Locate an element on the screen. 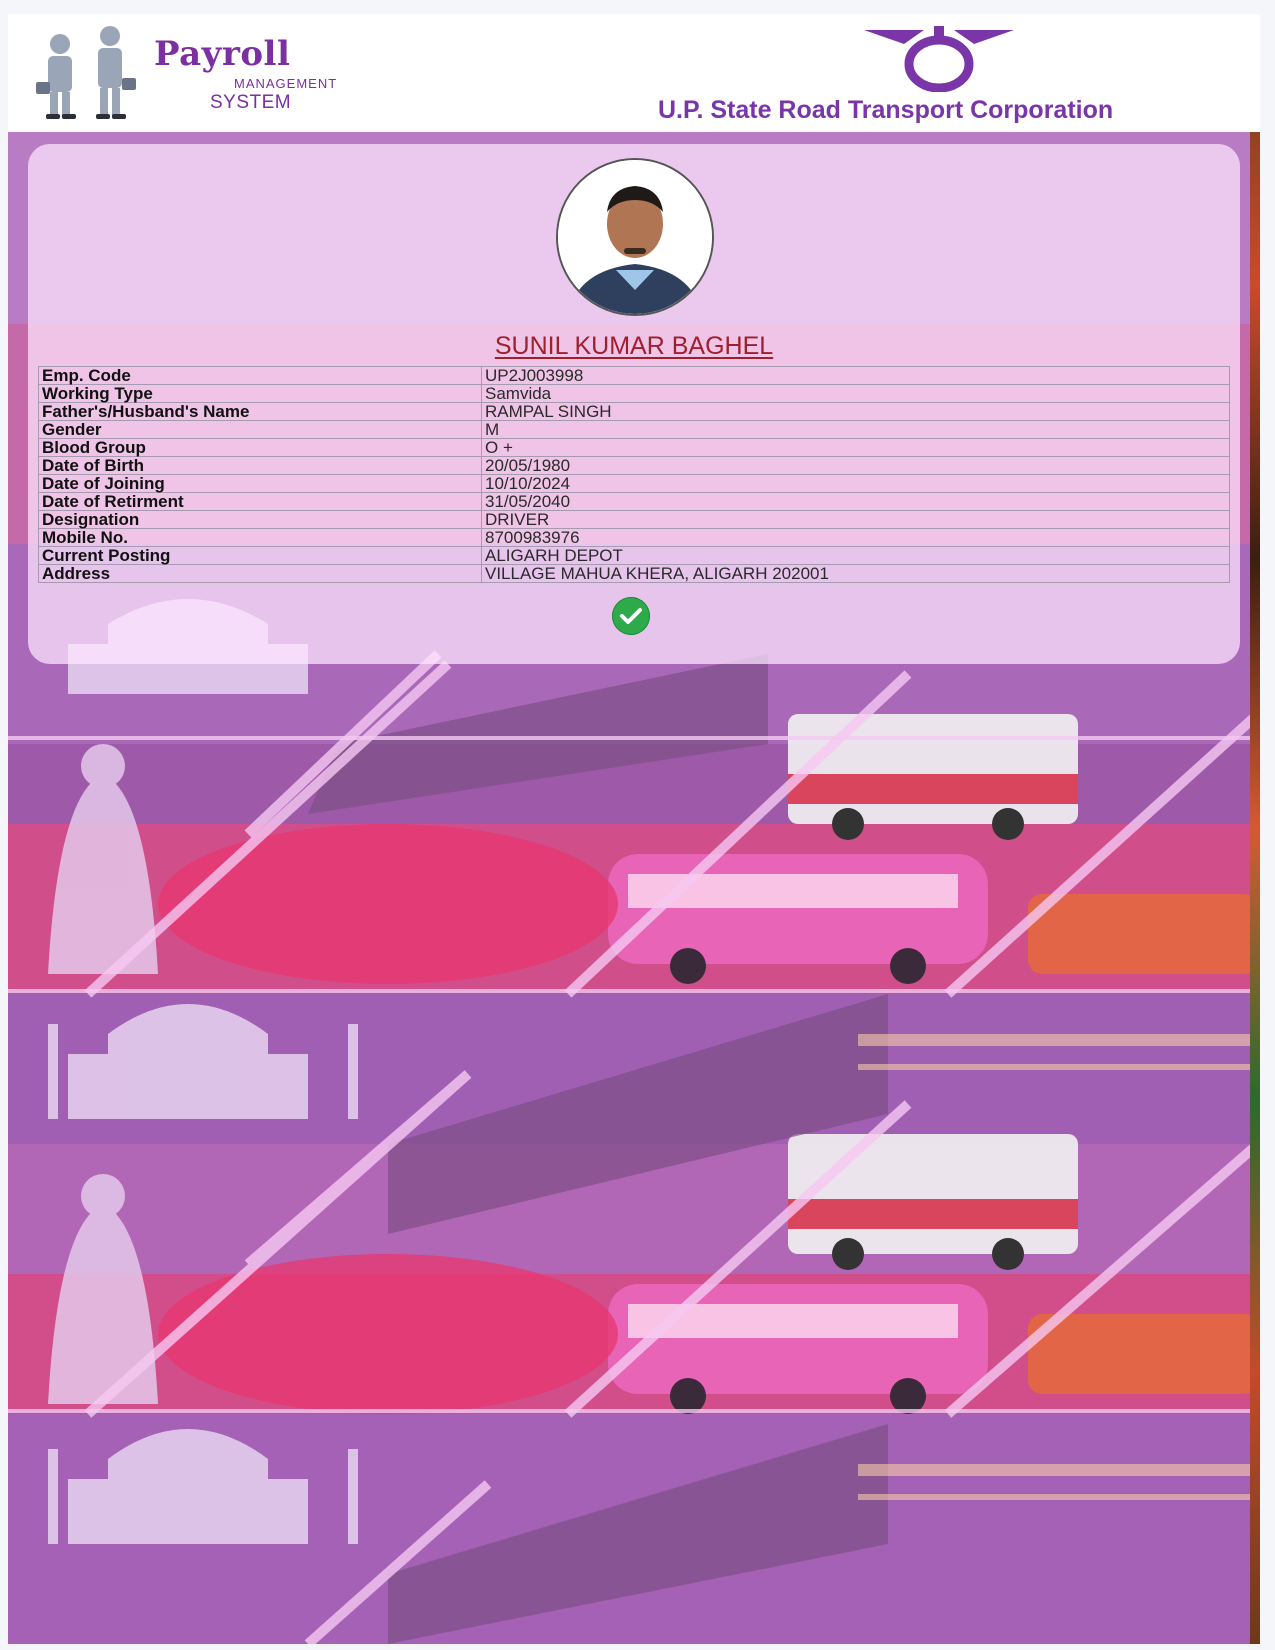 This screenshot has height=1650, width=1275. field-label: Father's/Husband's Name is located at coordinates (260, 411).